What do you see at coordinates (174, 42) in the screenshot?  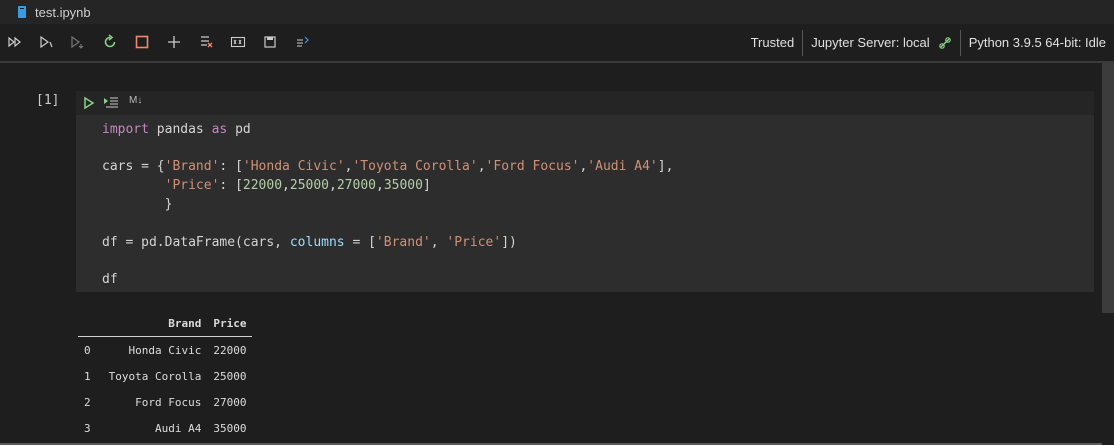 I see `add-cell-icon` at bounding box center [174, 42].